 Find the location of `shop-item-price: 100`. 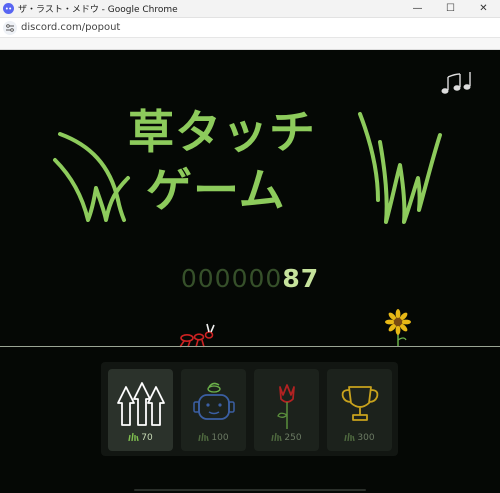

shop-item-price: 100 is located at coordinates (213, 437).